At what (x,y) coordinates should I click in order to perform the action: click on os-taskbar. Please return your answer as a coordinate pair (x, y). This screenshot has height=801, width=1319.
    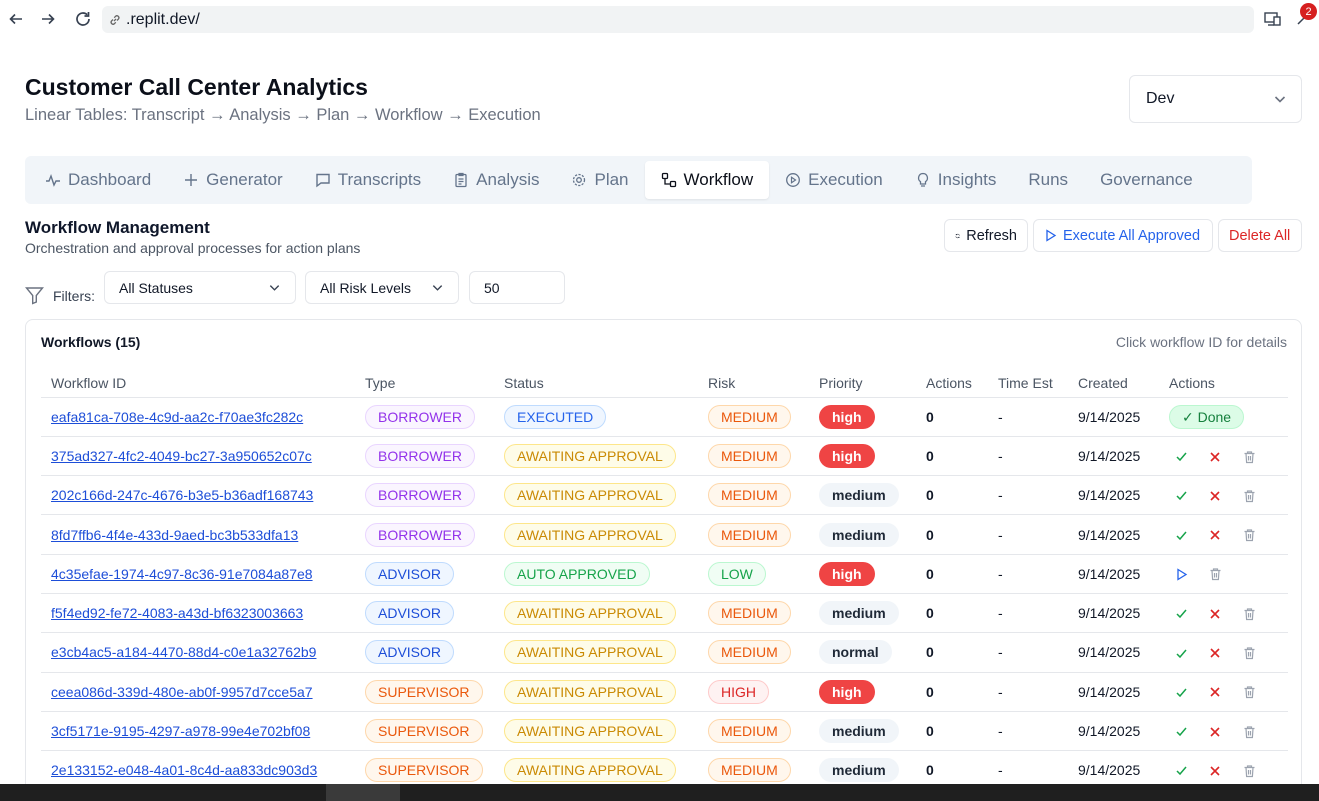
    Looking at the image, I should click on (659, 792).